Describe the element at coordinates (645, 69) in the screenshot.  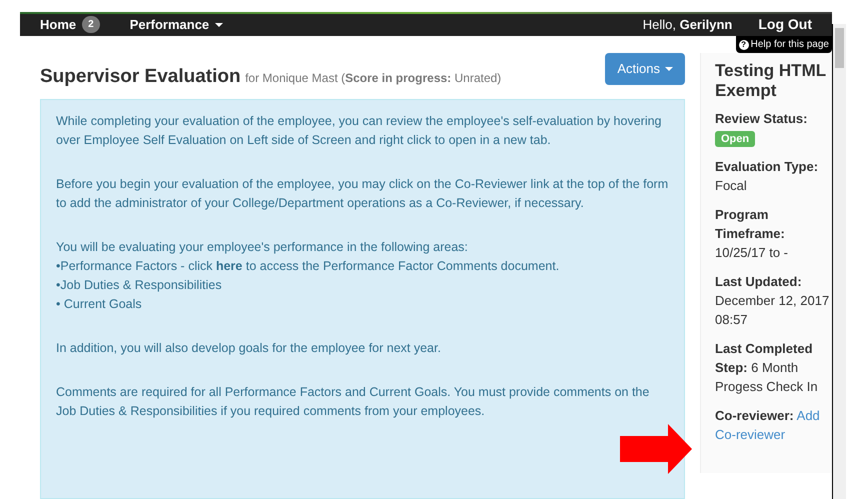
I see `actions-button: Actions` at that location.